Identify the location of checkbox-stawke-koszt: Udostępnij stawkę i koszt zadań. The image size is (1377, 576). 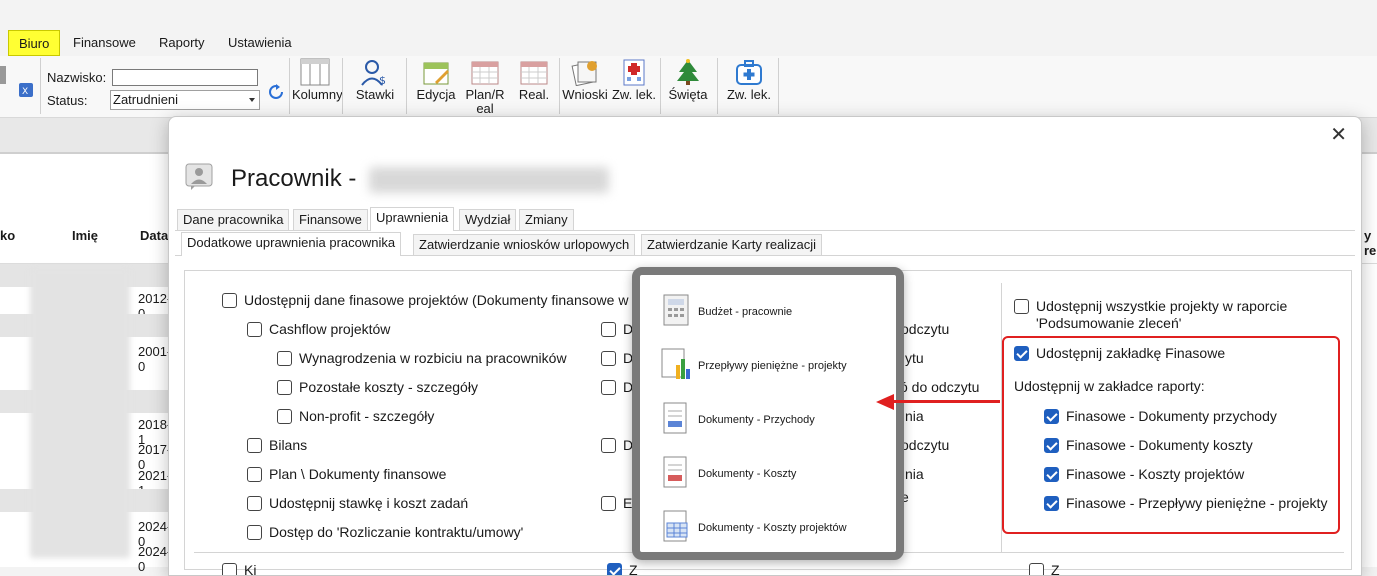
(357, 503).